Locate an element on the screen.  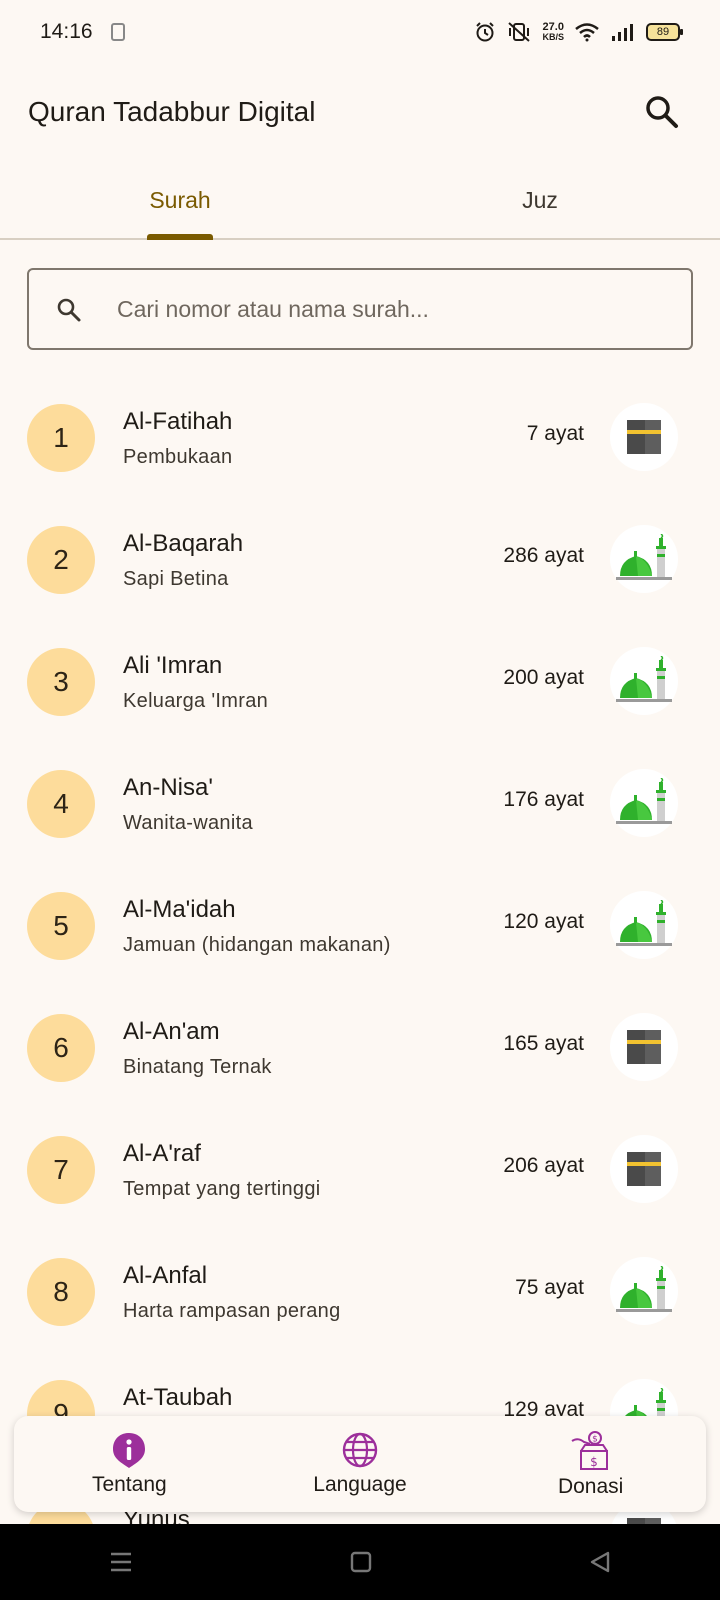
status-time: 14:16 is located at coordinates (66, 31).